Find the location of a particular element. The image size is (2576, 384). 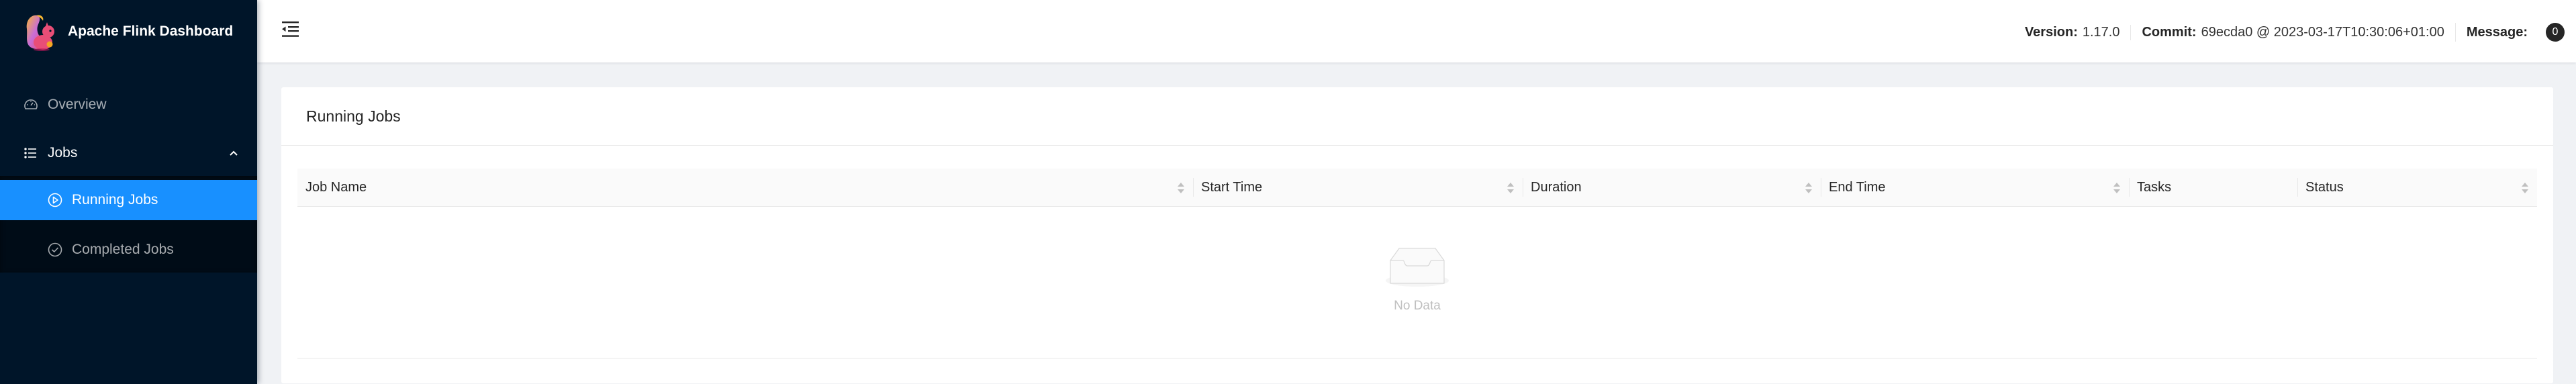

sidebar-item-label: Completed Jobs is located at coordinates (123, 249).